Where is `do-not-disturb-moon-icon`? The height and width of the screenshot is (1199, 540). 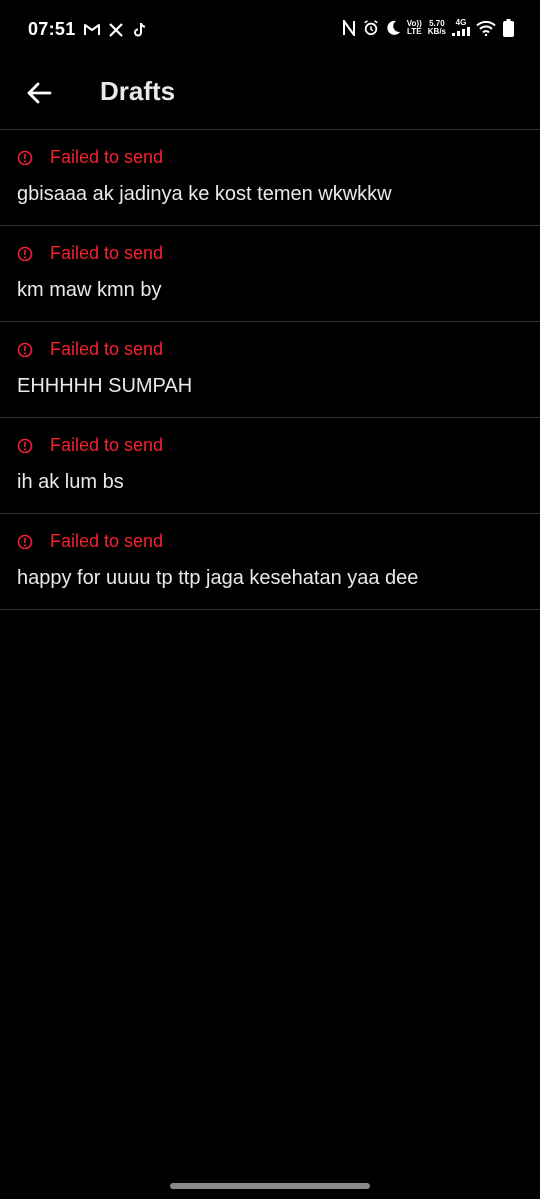
do-not-disturb-moon-icon is located at coordinates (393, 28).